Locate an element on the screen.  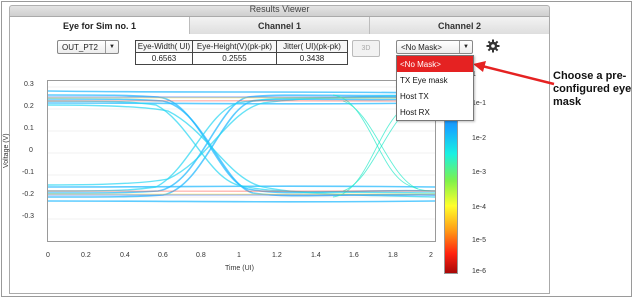
x-tick: 1.4 is located at coordinates (316, 255).